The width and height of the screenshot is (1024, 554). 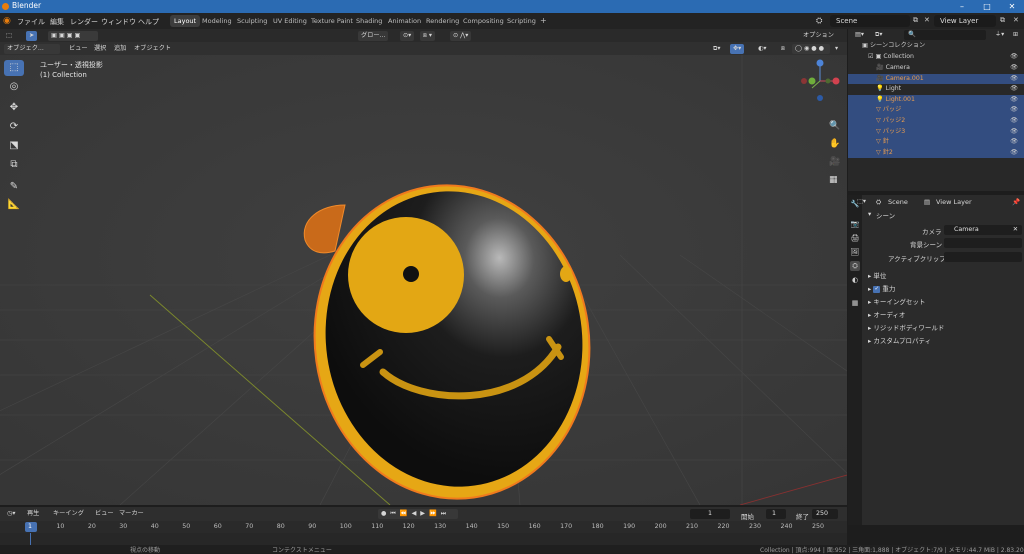 What do you see at coordinates (855, 280) in the screenshot?
I see `world-tab-icon: ◐` at bounding box center [855, 280].